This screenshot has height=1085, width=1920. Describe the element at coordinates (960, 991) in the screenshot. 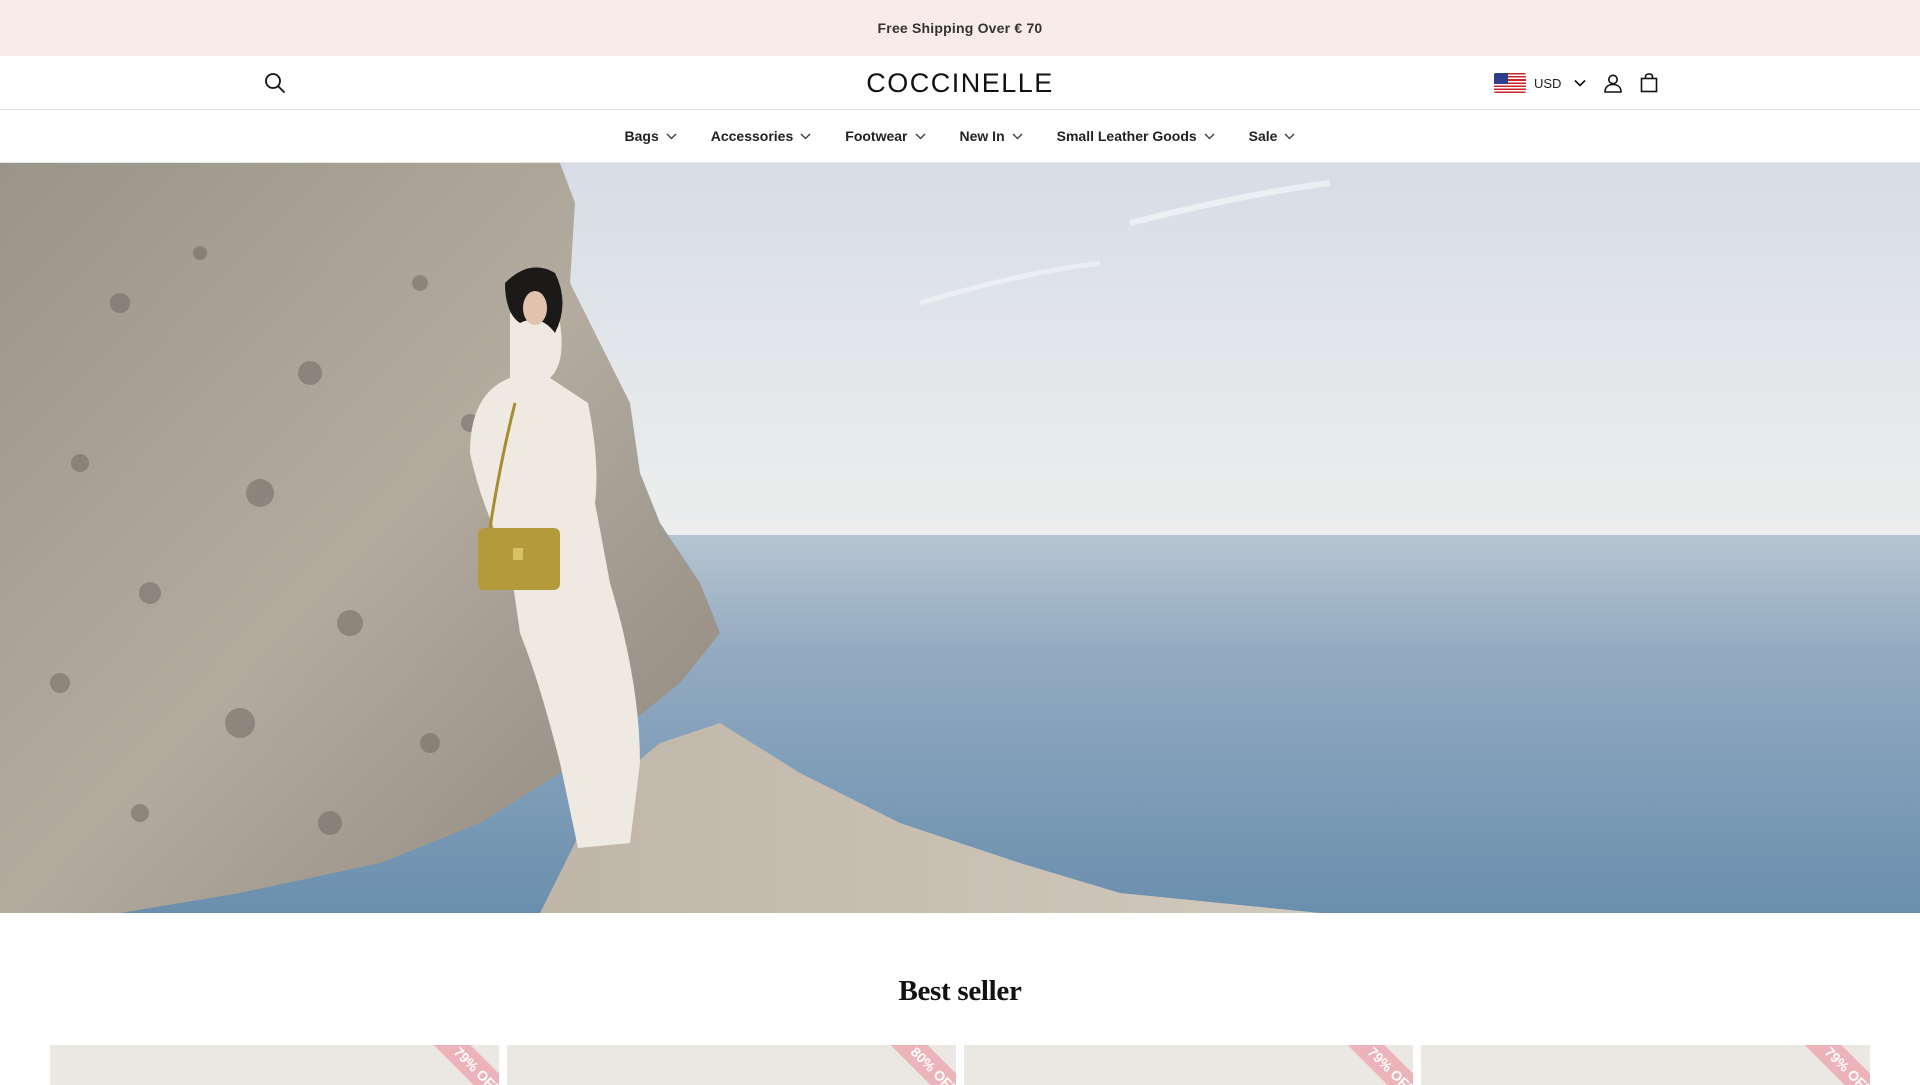

I see `best-seller-title: Best seller` at that location.